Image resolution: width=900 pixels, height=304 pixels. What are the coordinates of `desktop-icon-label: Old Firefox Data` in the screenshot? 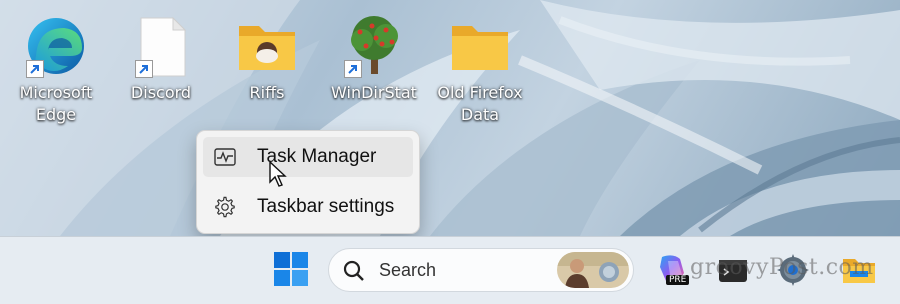 It's located at (480, 103).